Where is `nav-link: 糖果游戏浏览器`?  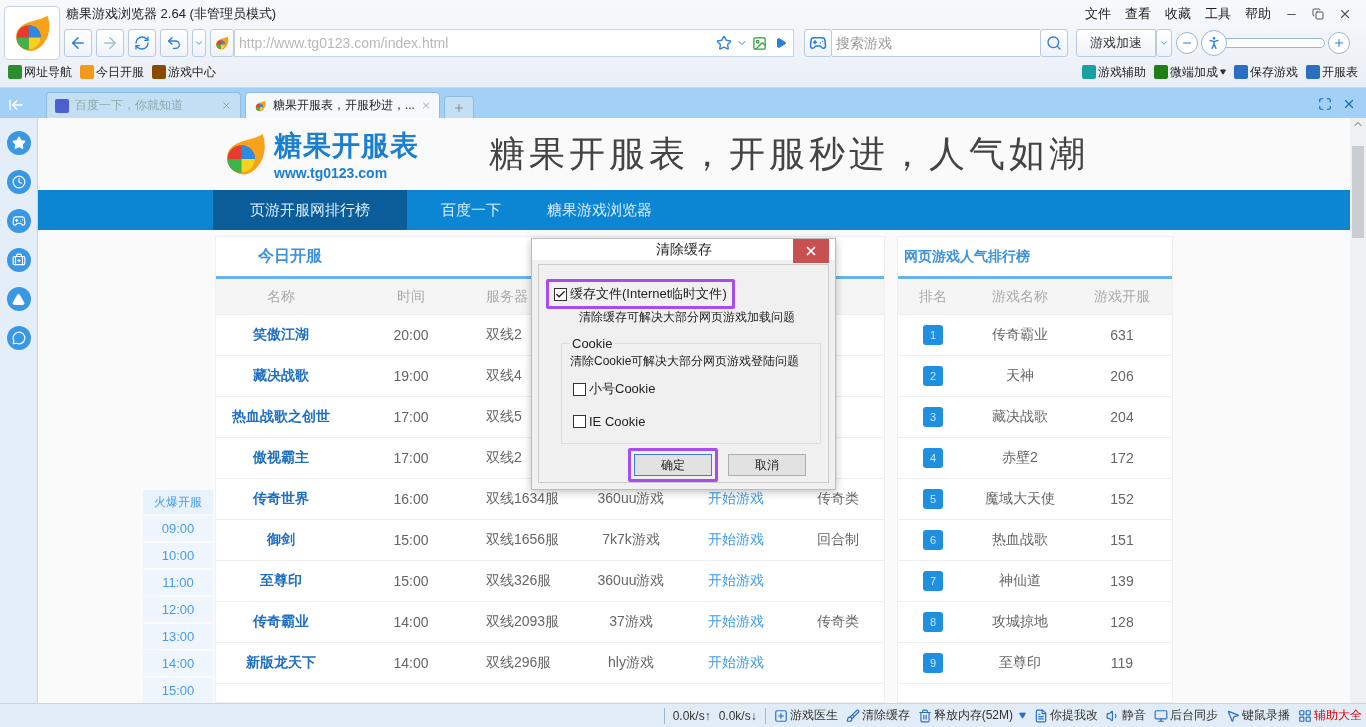
nav-link: 糖果游戏浏览器 is located at coordinates (599, 210).